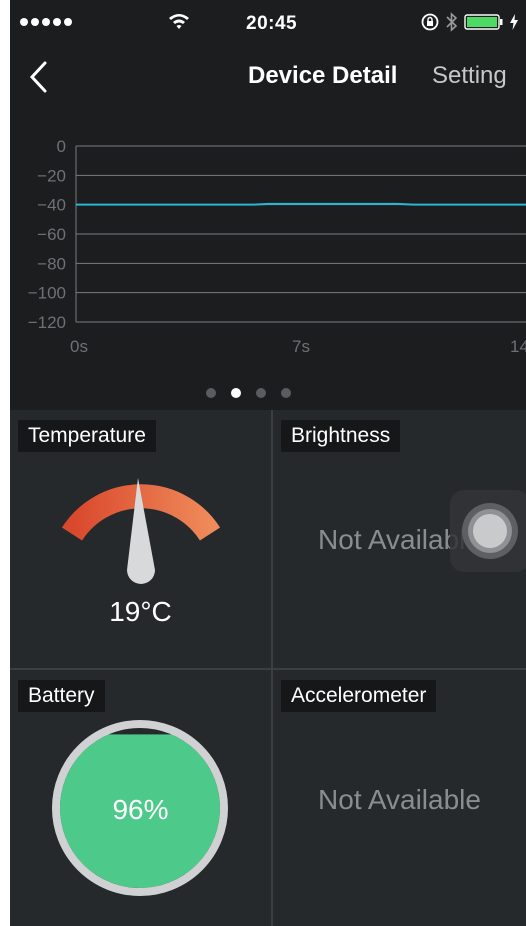 The width and height of the screenshot is (526, 926). What do you see at coordinates (61, 146) in the screenshot?
I see `y-tick-label: 0` at bounding box center [61, 146].